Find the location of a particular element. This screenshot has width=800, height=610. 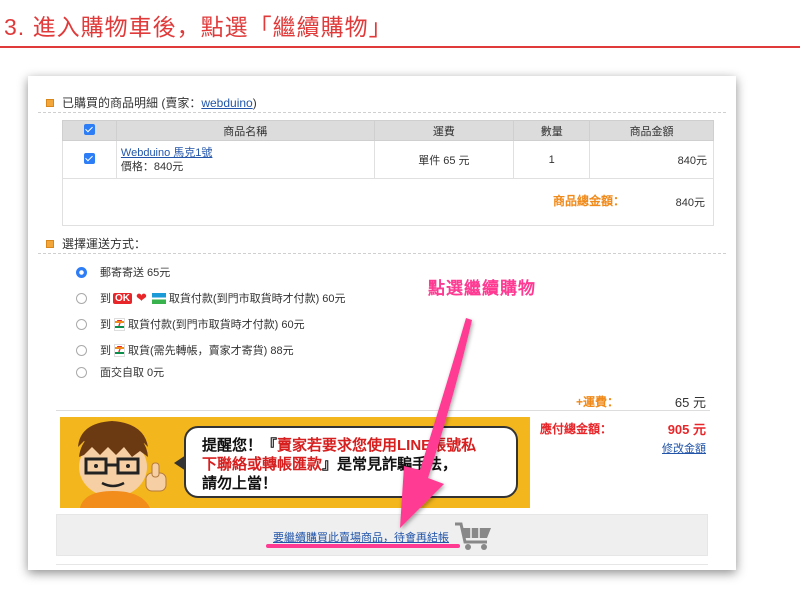

item-checkbox is located at coordinates (89, 158).